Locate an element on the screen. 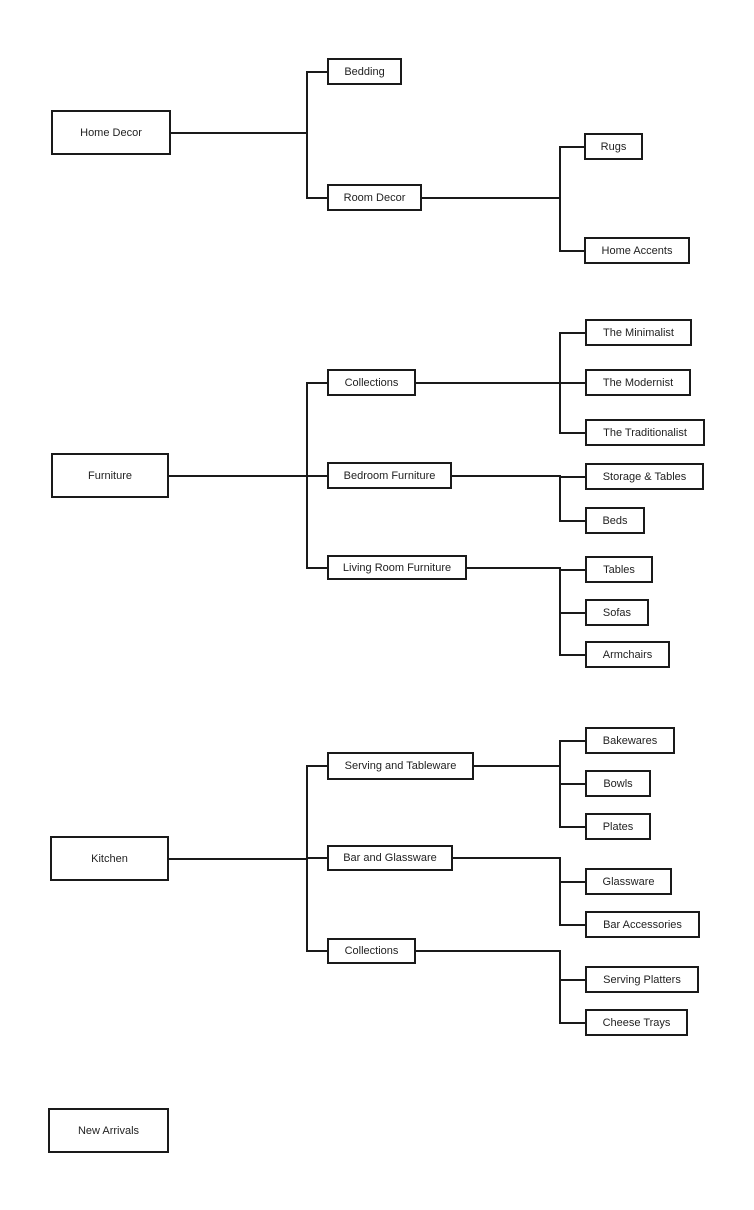 The width and height of the screenshot is (754, 1210). branch-bowls is located at coordinates (573, 783).